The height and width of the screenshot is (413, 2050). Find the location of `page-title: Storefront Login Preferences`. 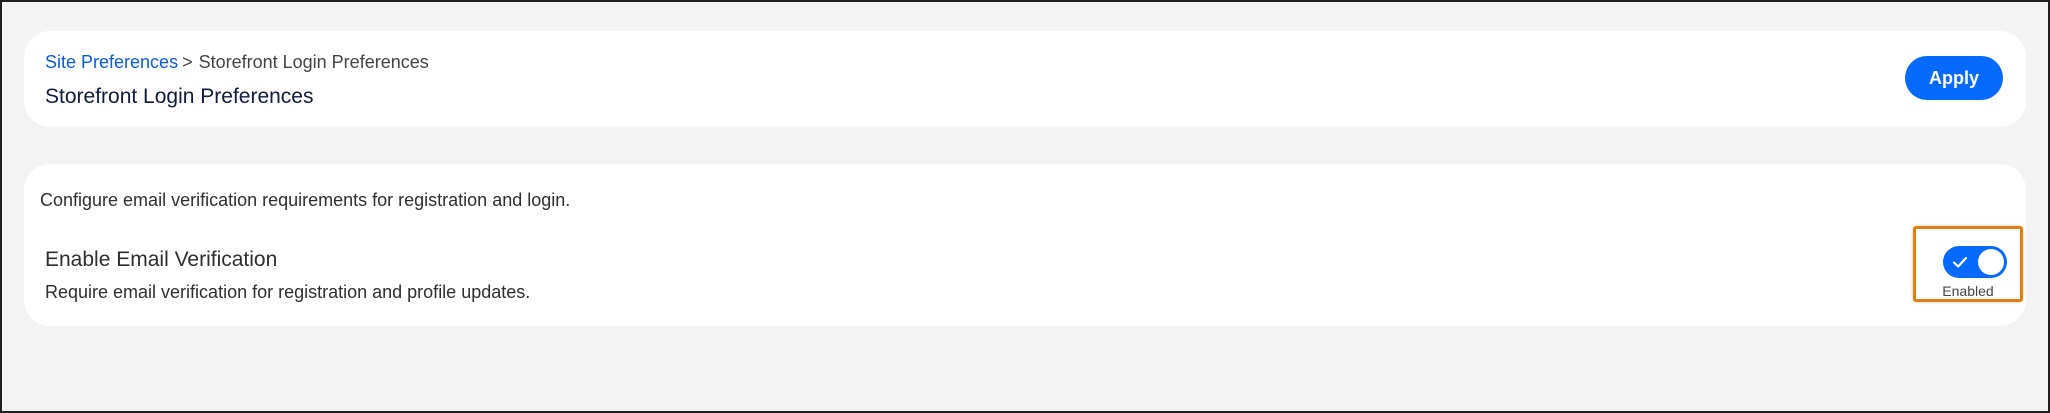

page-title: Storefront Login Preferences is located at coordinates (179, 96).